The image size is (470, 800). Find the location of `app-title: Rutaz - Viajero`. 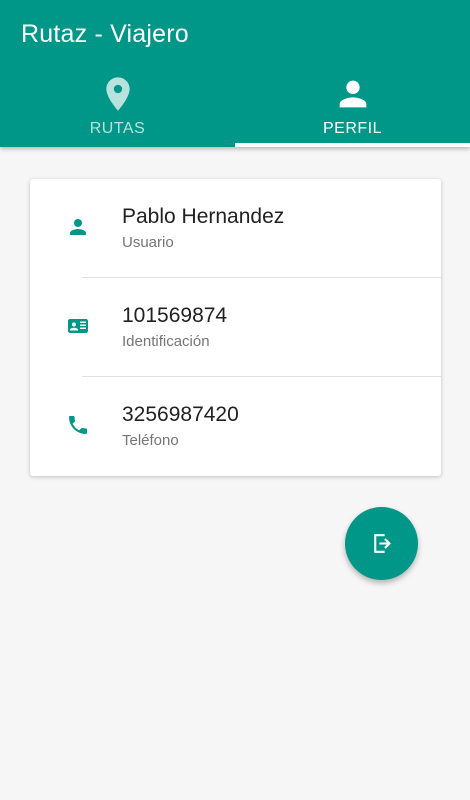

app-title: Rutaz - Viajero is located at coordinates (105, 34).